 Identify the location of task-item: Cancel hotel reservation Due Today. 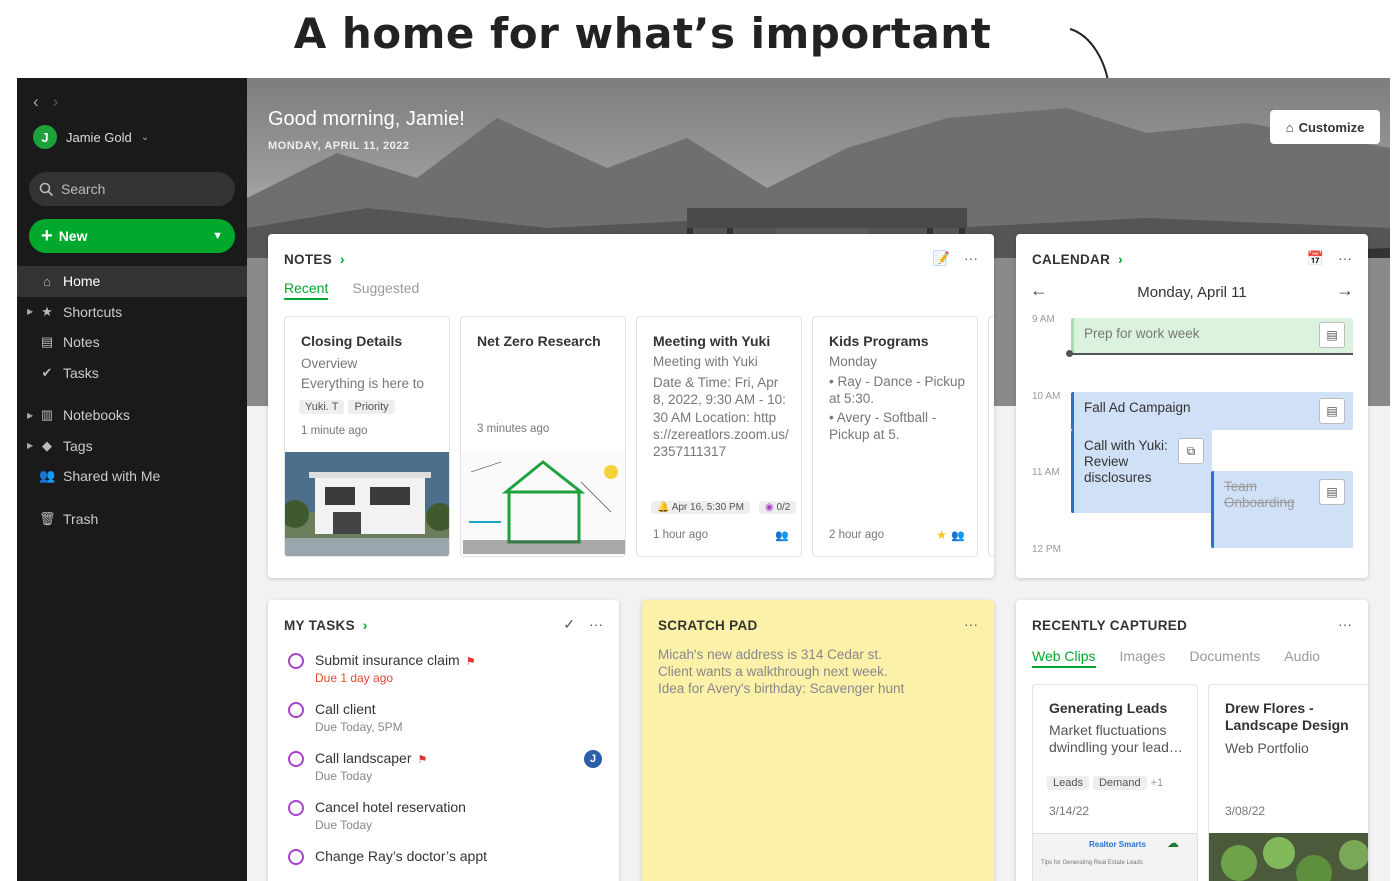
(377, 815).